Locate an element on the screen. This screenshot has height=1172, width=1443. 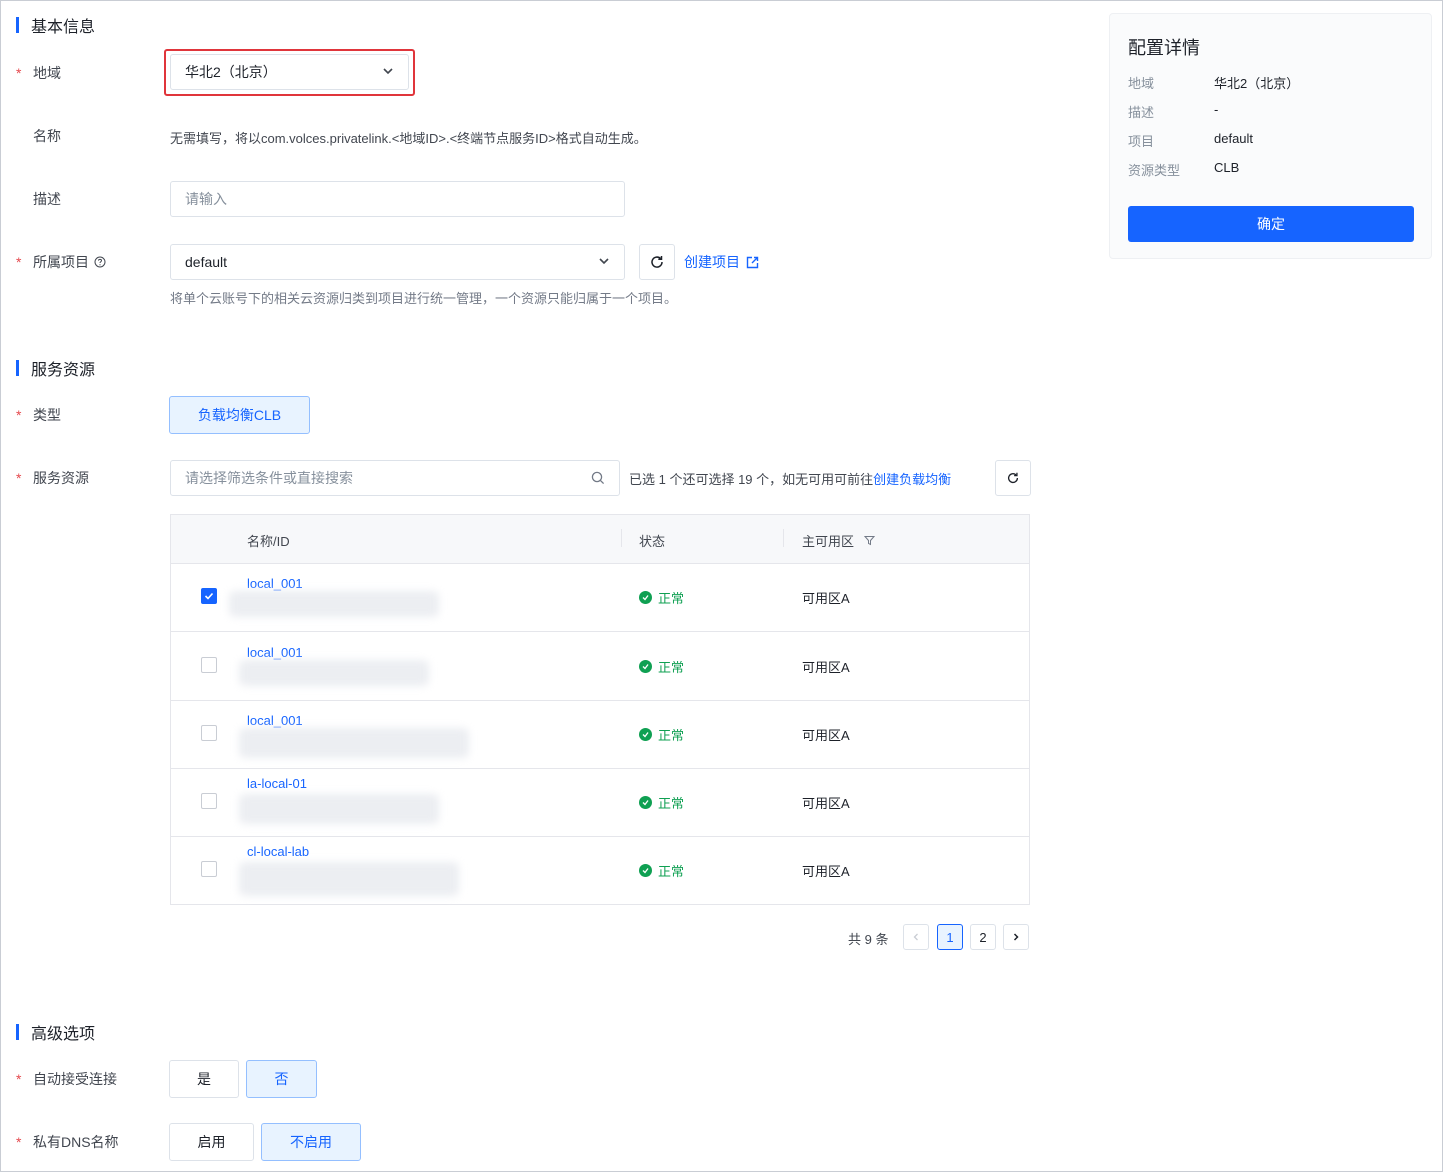
summary-desc-key: 描述 is located at coordinates (1141, 112).